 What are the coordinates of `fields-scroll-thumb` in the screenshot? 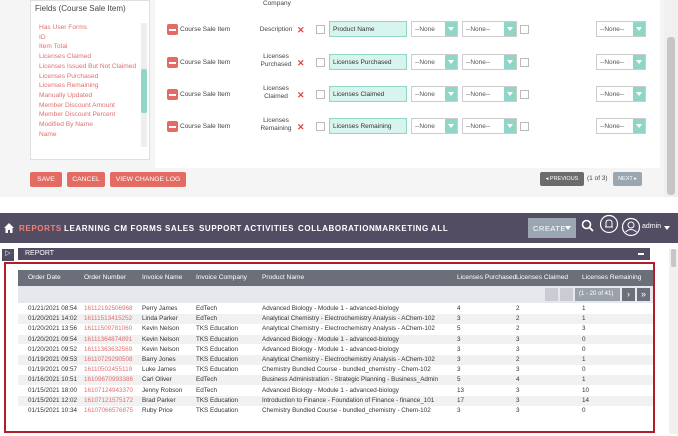 It's located at (144, 91).